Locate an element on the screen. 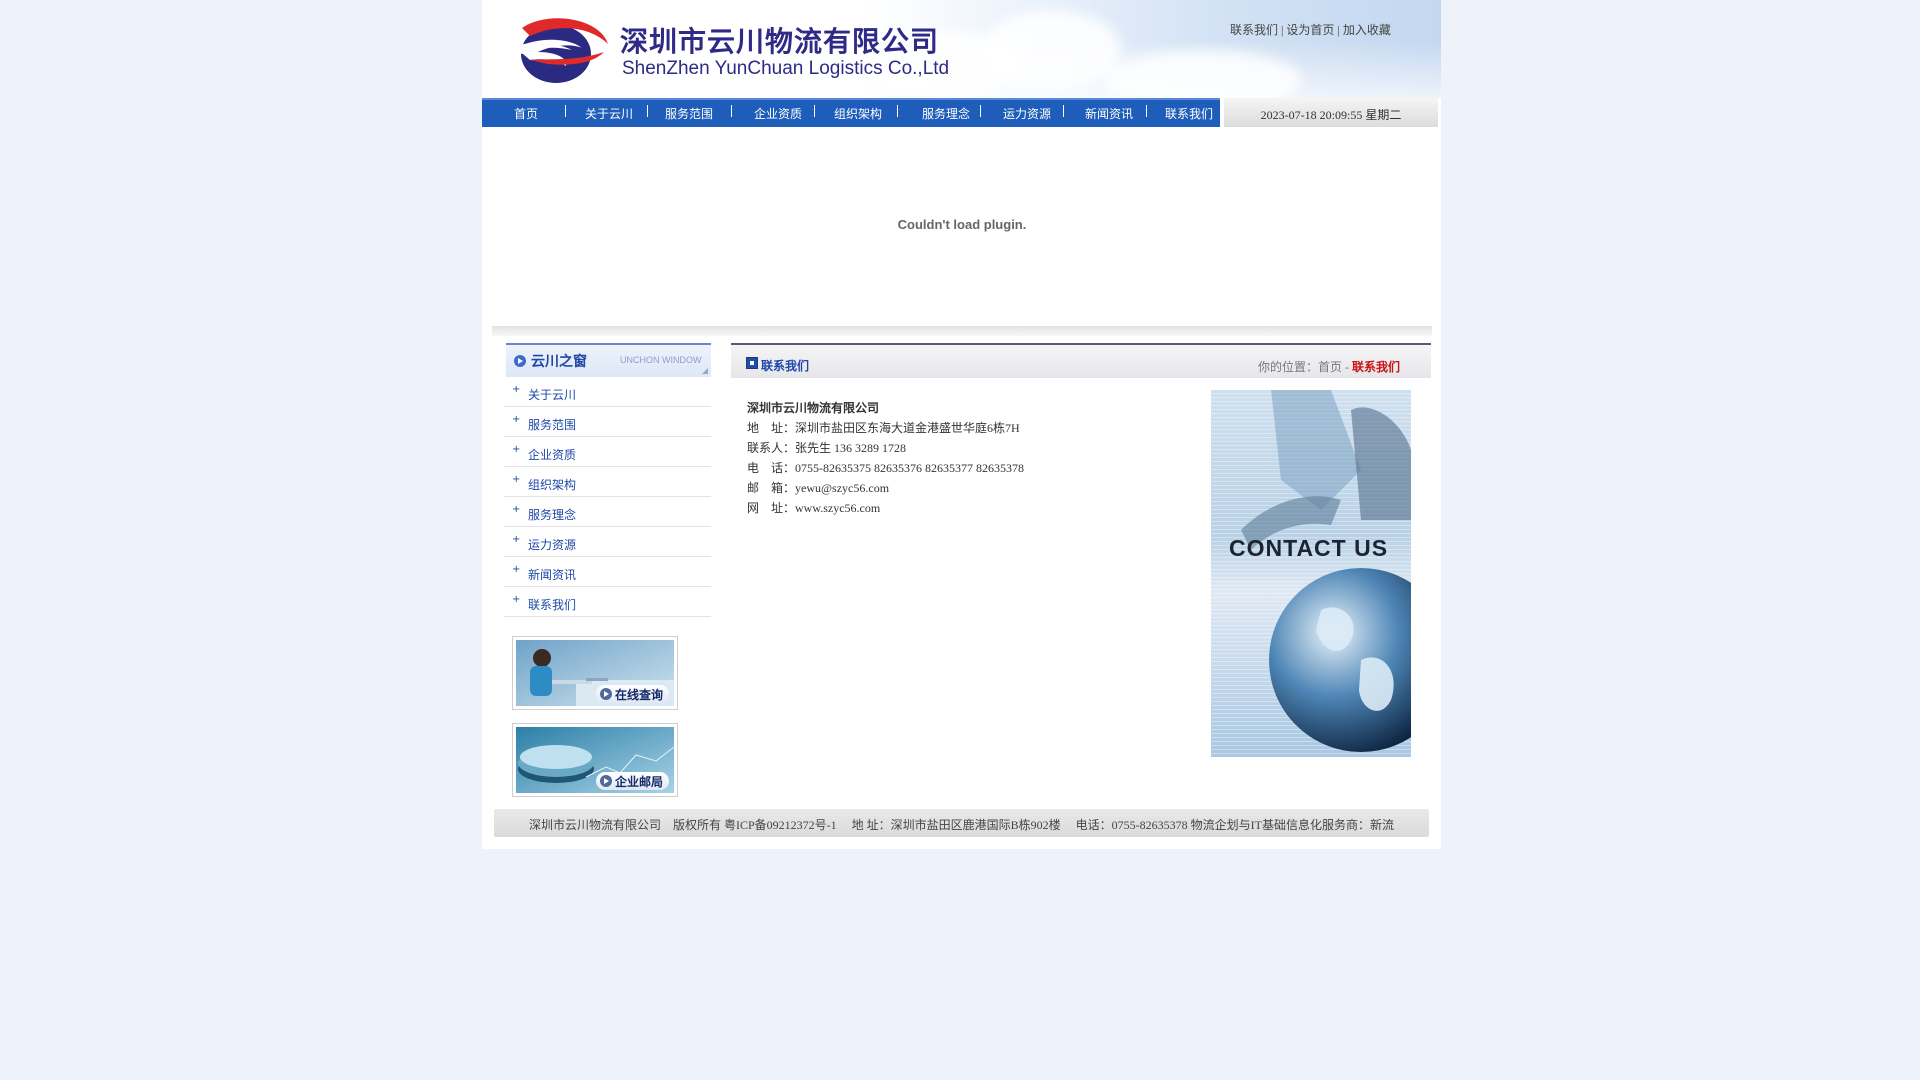 The height and width of the screenshot is (1080, 1920). online-query-button: 在线查询 is located at coordinates (632, 694).